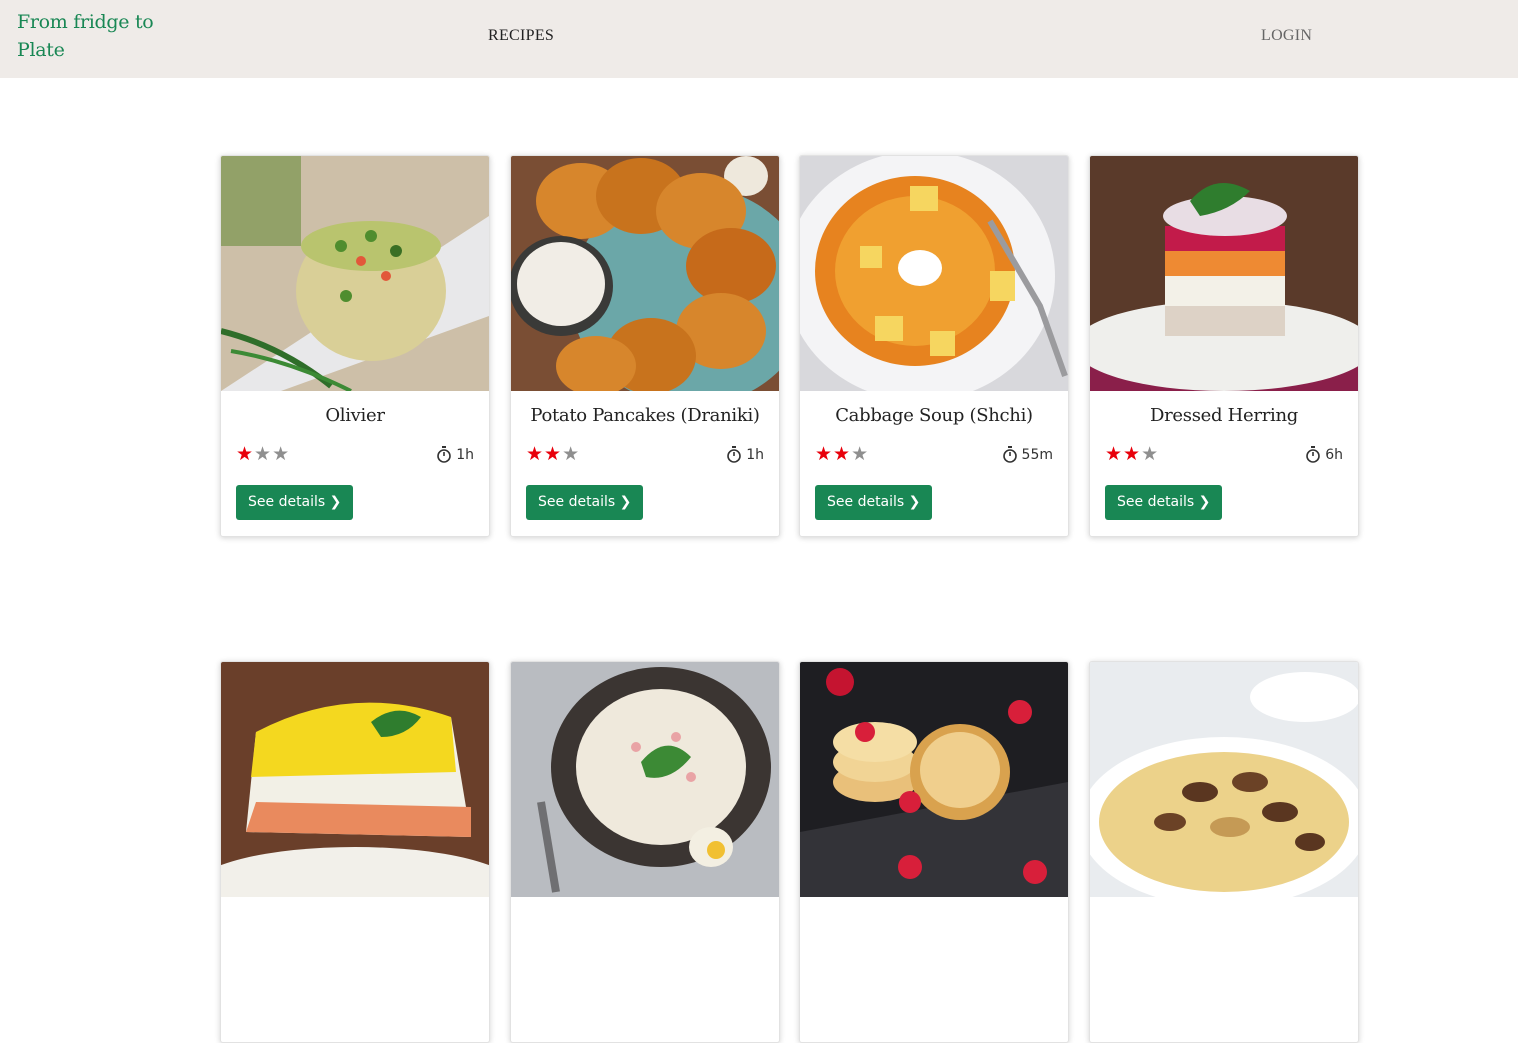  What do you see at coordinates (1037, 454) in the screenshot?
I see `cook-time-value: 55m` at bounding box center [1037, 454].